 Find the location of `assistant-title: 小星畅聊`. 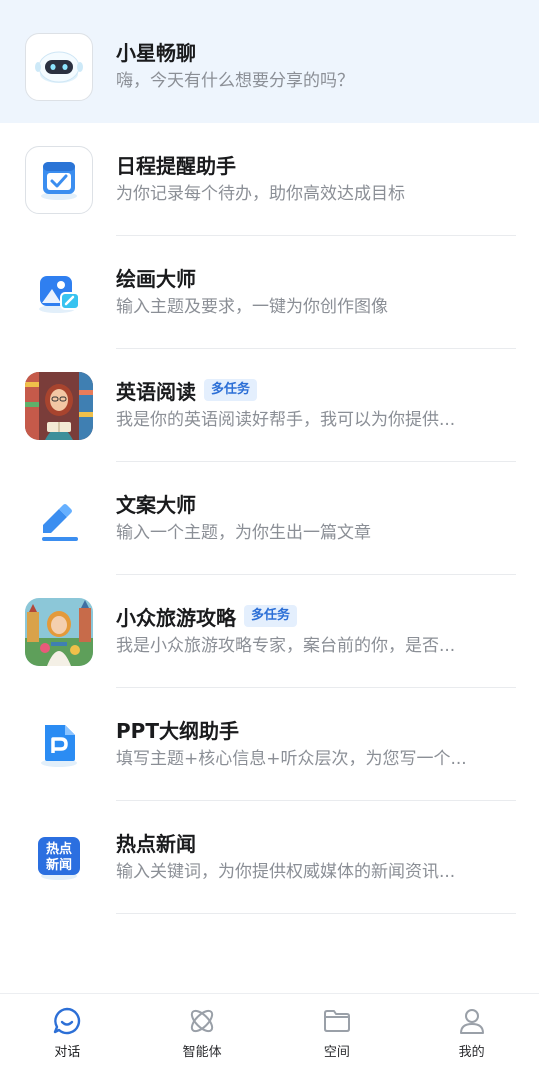

assistant-title: 小星畅聊 is located at coordinates (156, 52).